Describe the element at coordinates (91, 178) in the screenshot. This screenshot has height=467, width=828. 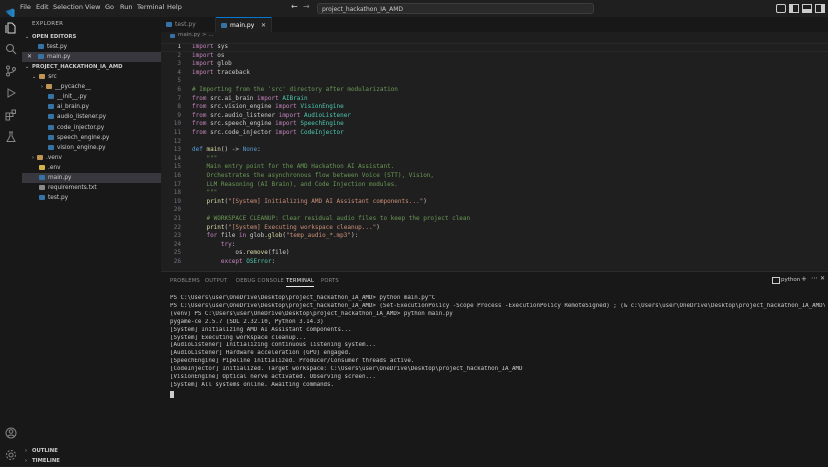
I see `tree-item: main.py` at that location.